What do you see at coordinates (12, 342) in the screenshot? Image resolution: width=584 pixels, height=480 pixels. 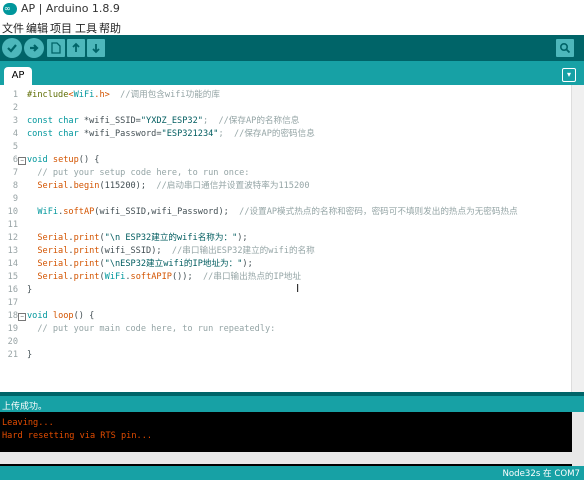 I see `line-number: 20` at bounding box center [12, 342].